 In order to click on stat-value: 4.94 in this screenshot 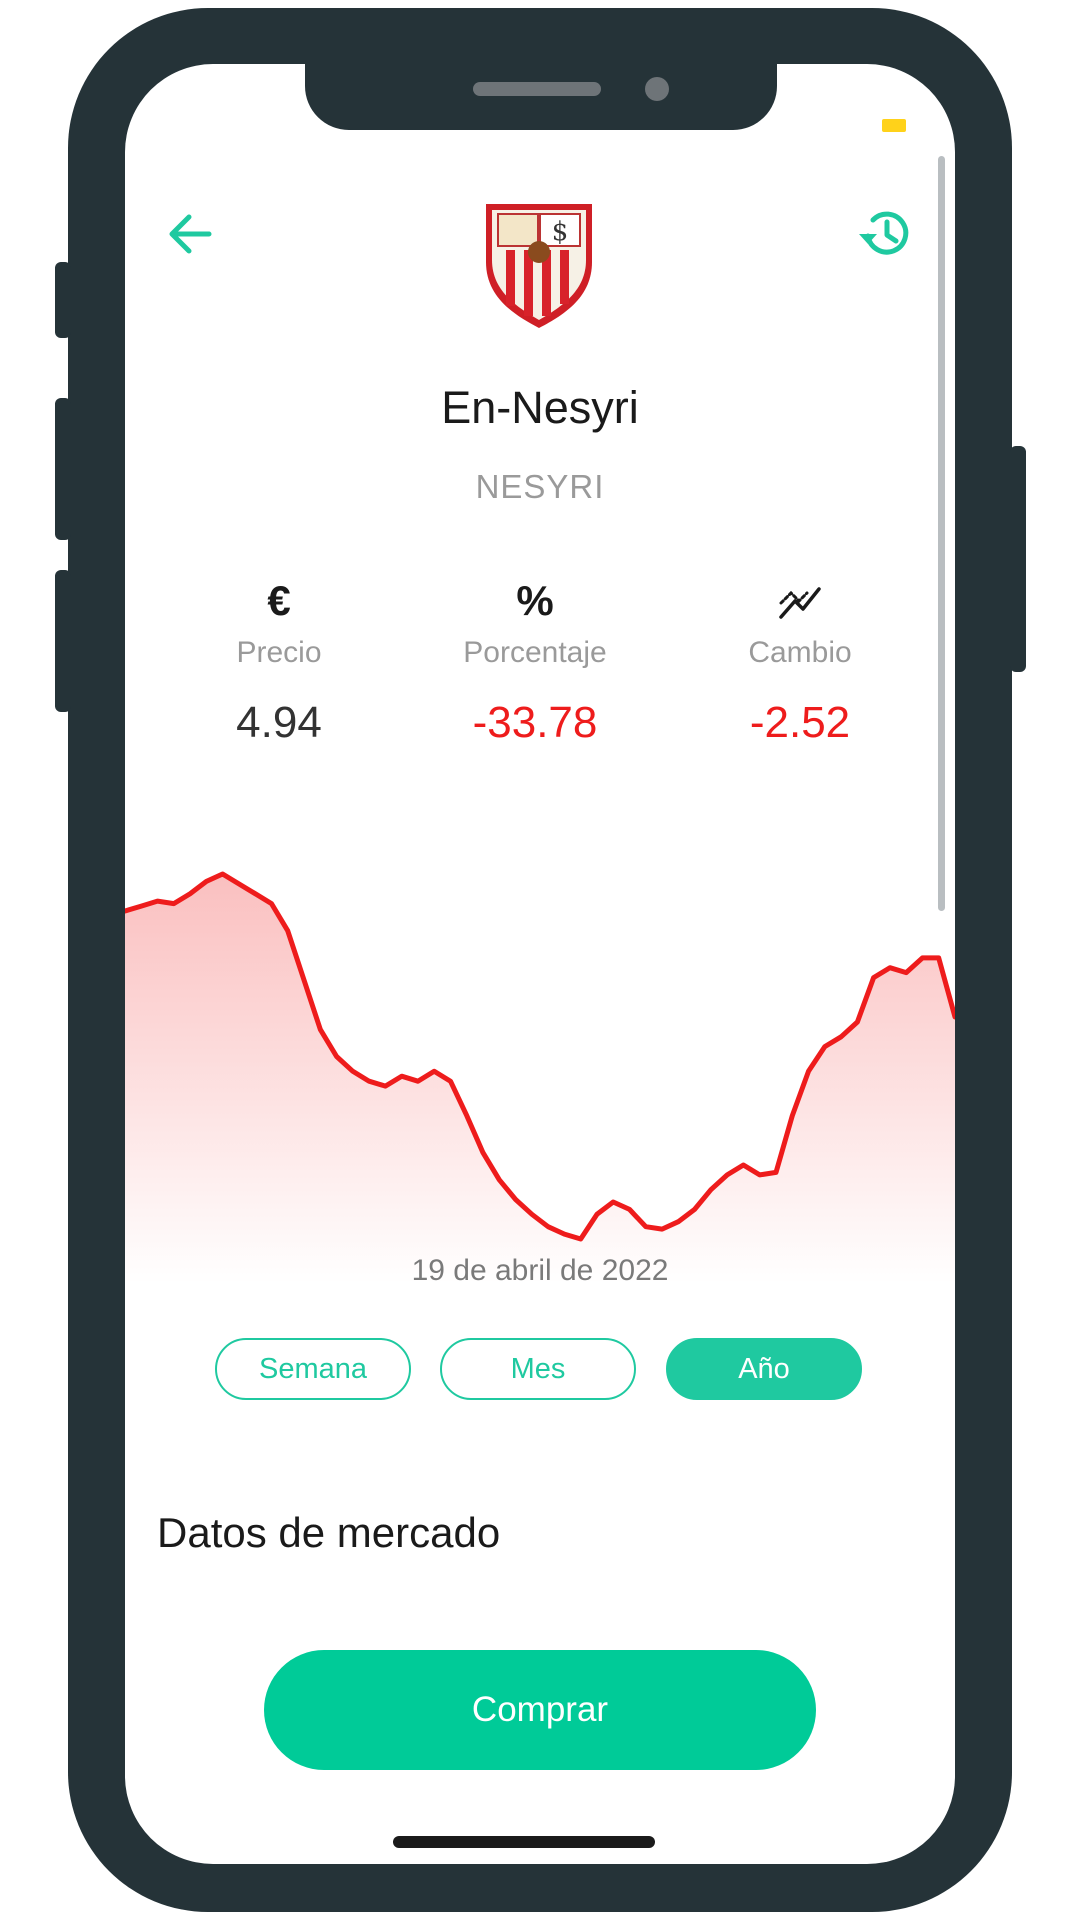, I will do `click(279, 722)`.